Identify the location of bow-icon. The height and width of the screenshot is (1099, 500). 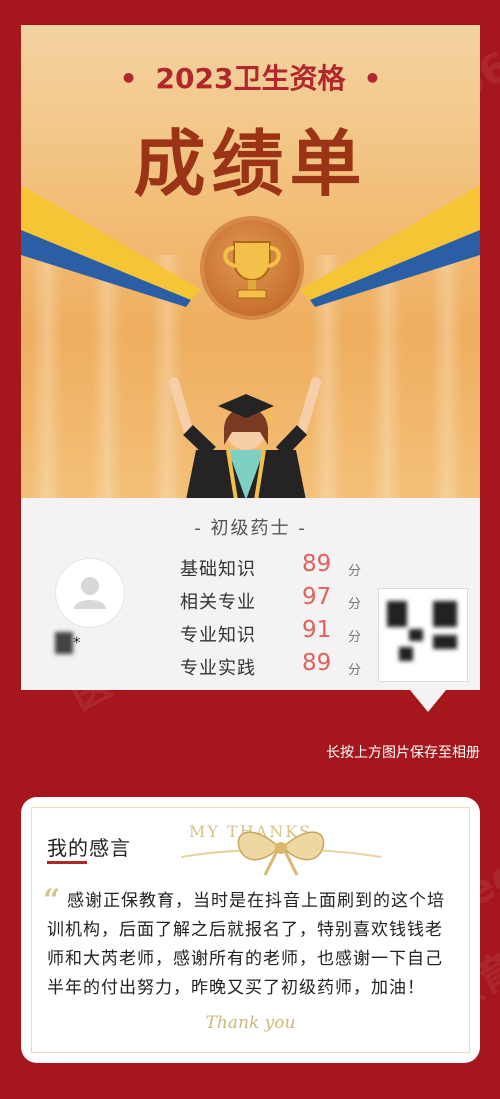
(281, 853).